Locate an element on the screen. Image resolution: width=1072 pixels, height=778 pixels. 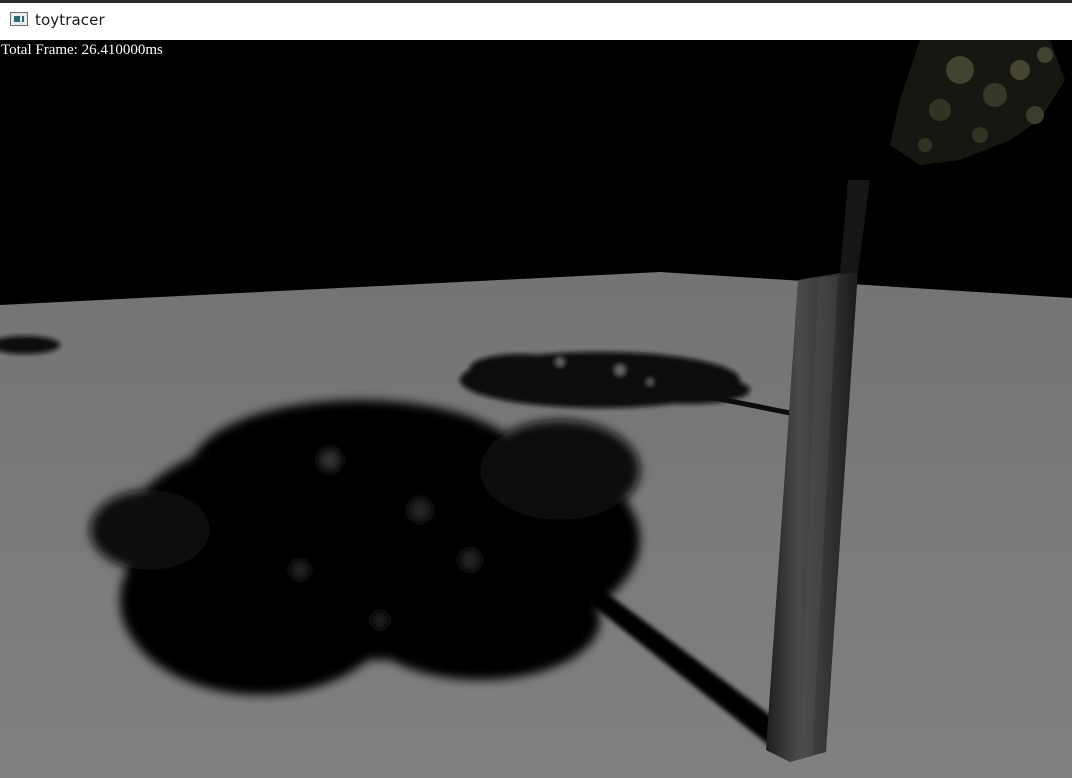
title-bar: toytracer is located at coordinates (536, 20).